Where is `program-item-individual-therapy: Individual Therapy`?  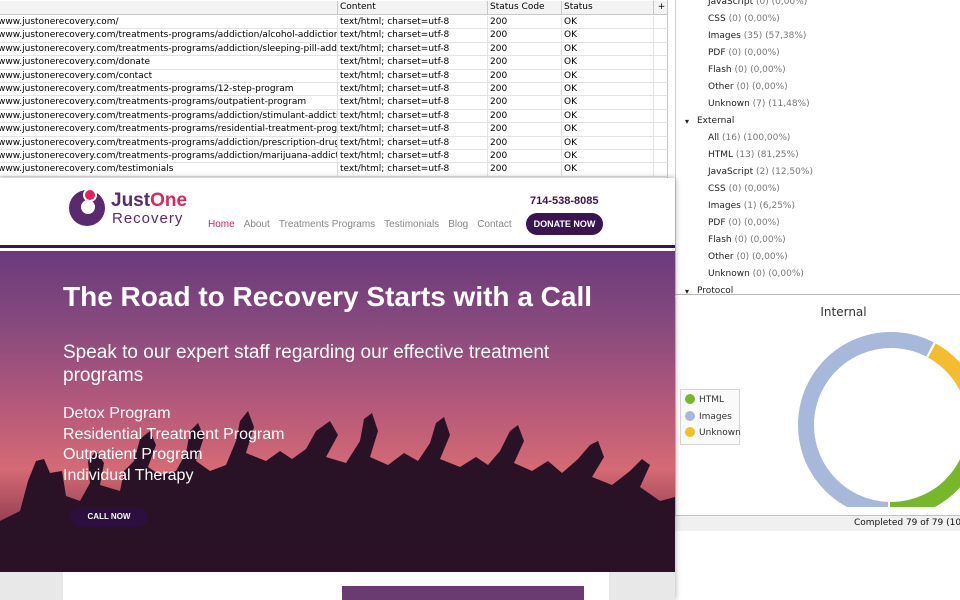 program-item-individual-therapy: Individual Therapy is located at coordinates (128, 475).